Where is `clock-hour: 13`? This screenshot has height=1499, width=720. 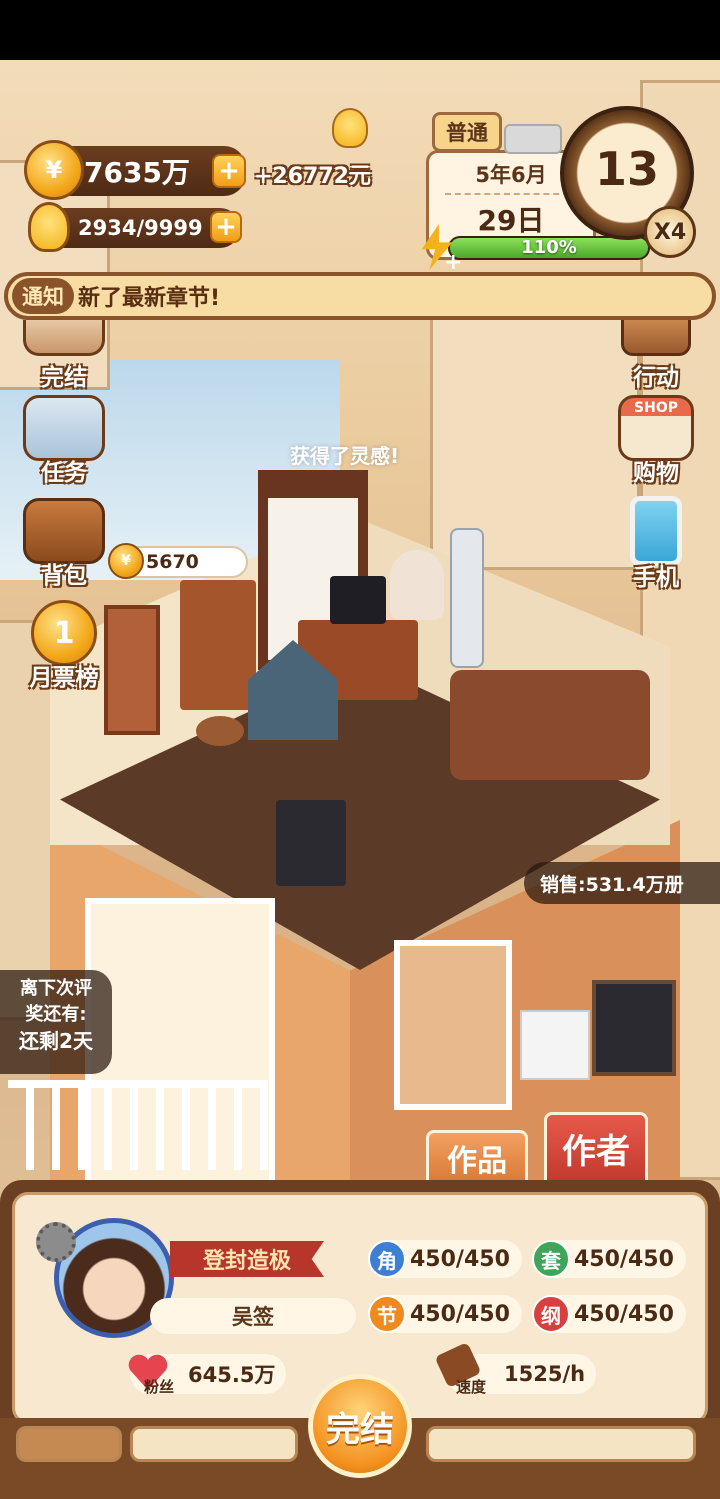
clock-hour: 13 is located at coordinates (626, 169).